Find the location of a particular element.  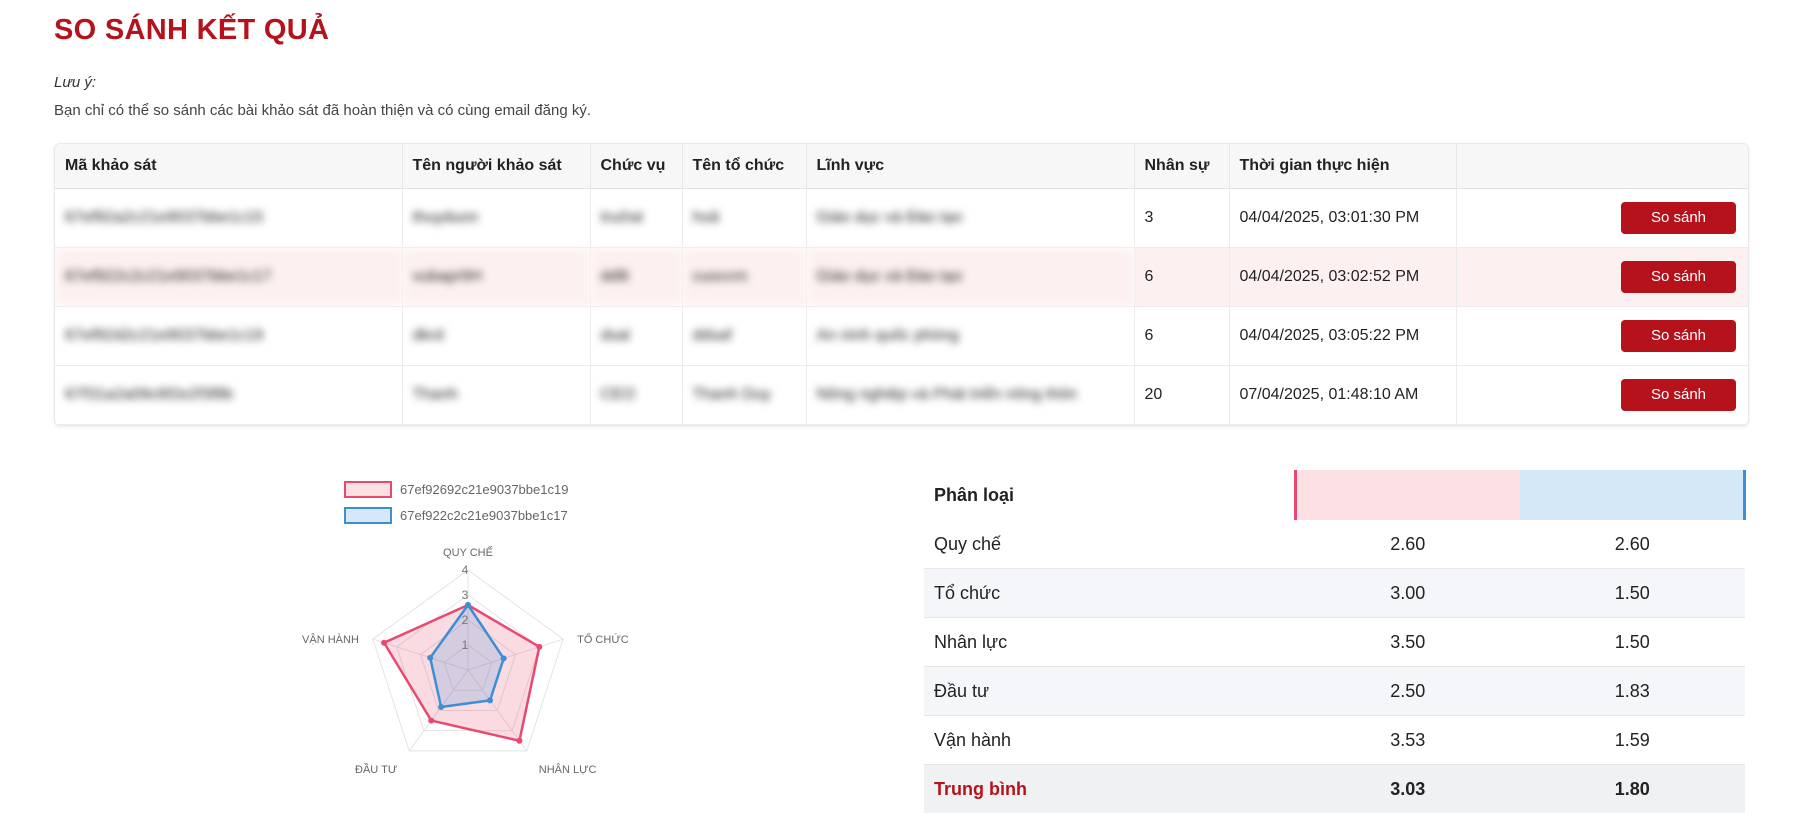

cell-respondent-name: thuyduon is located at coordinates (496, 218).